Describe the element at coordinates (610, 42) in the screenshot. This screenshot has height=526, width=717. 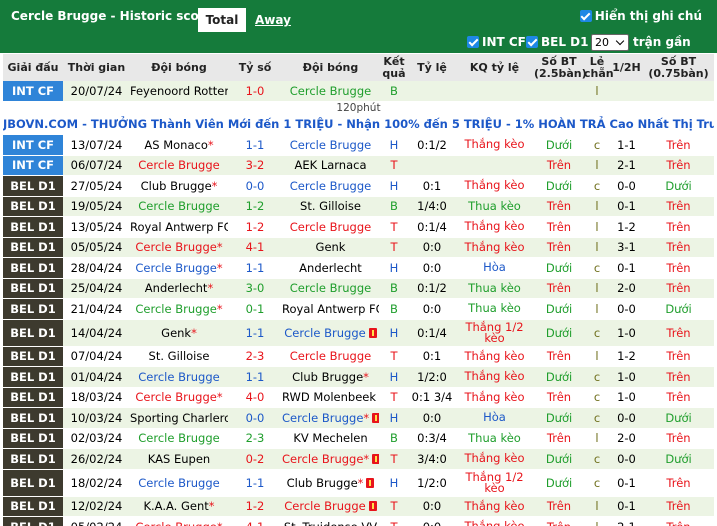
I see `match-count-select: 20` at that location.